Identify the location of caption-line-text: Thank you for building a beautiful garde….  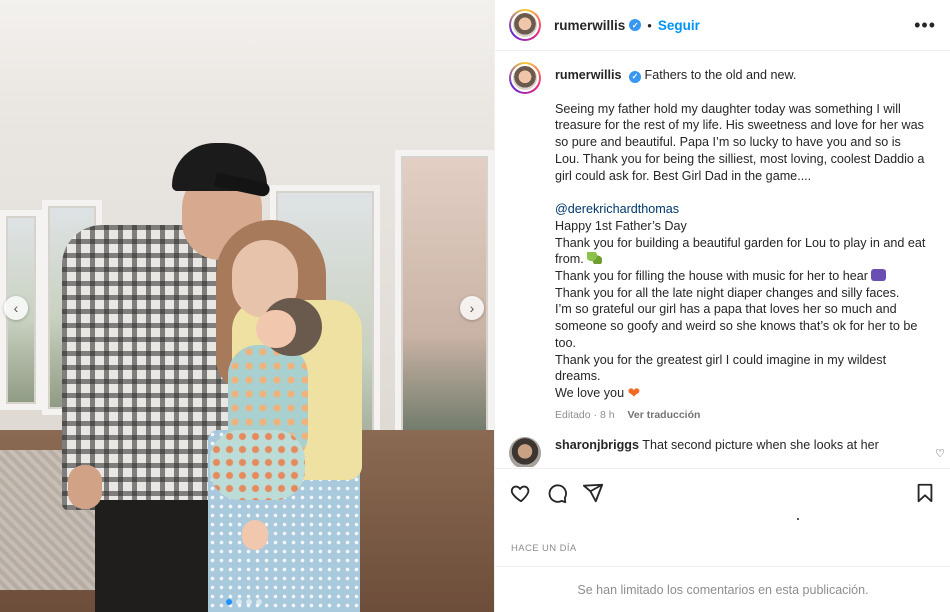
(740, 251).